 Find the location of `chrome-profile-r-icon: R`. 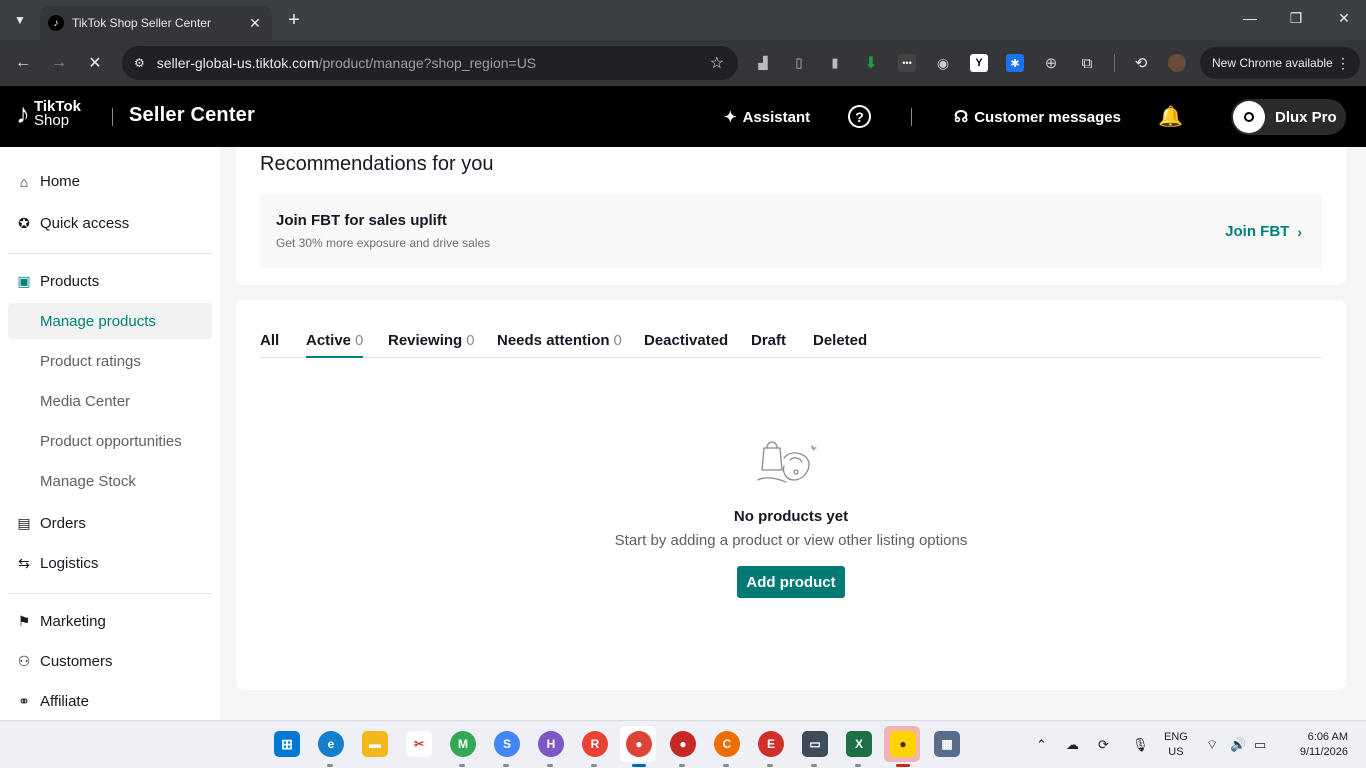

chrome-profile-r-icon: R is located at coordinates (595, 744).